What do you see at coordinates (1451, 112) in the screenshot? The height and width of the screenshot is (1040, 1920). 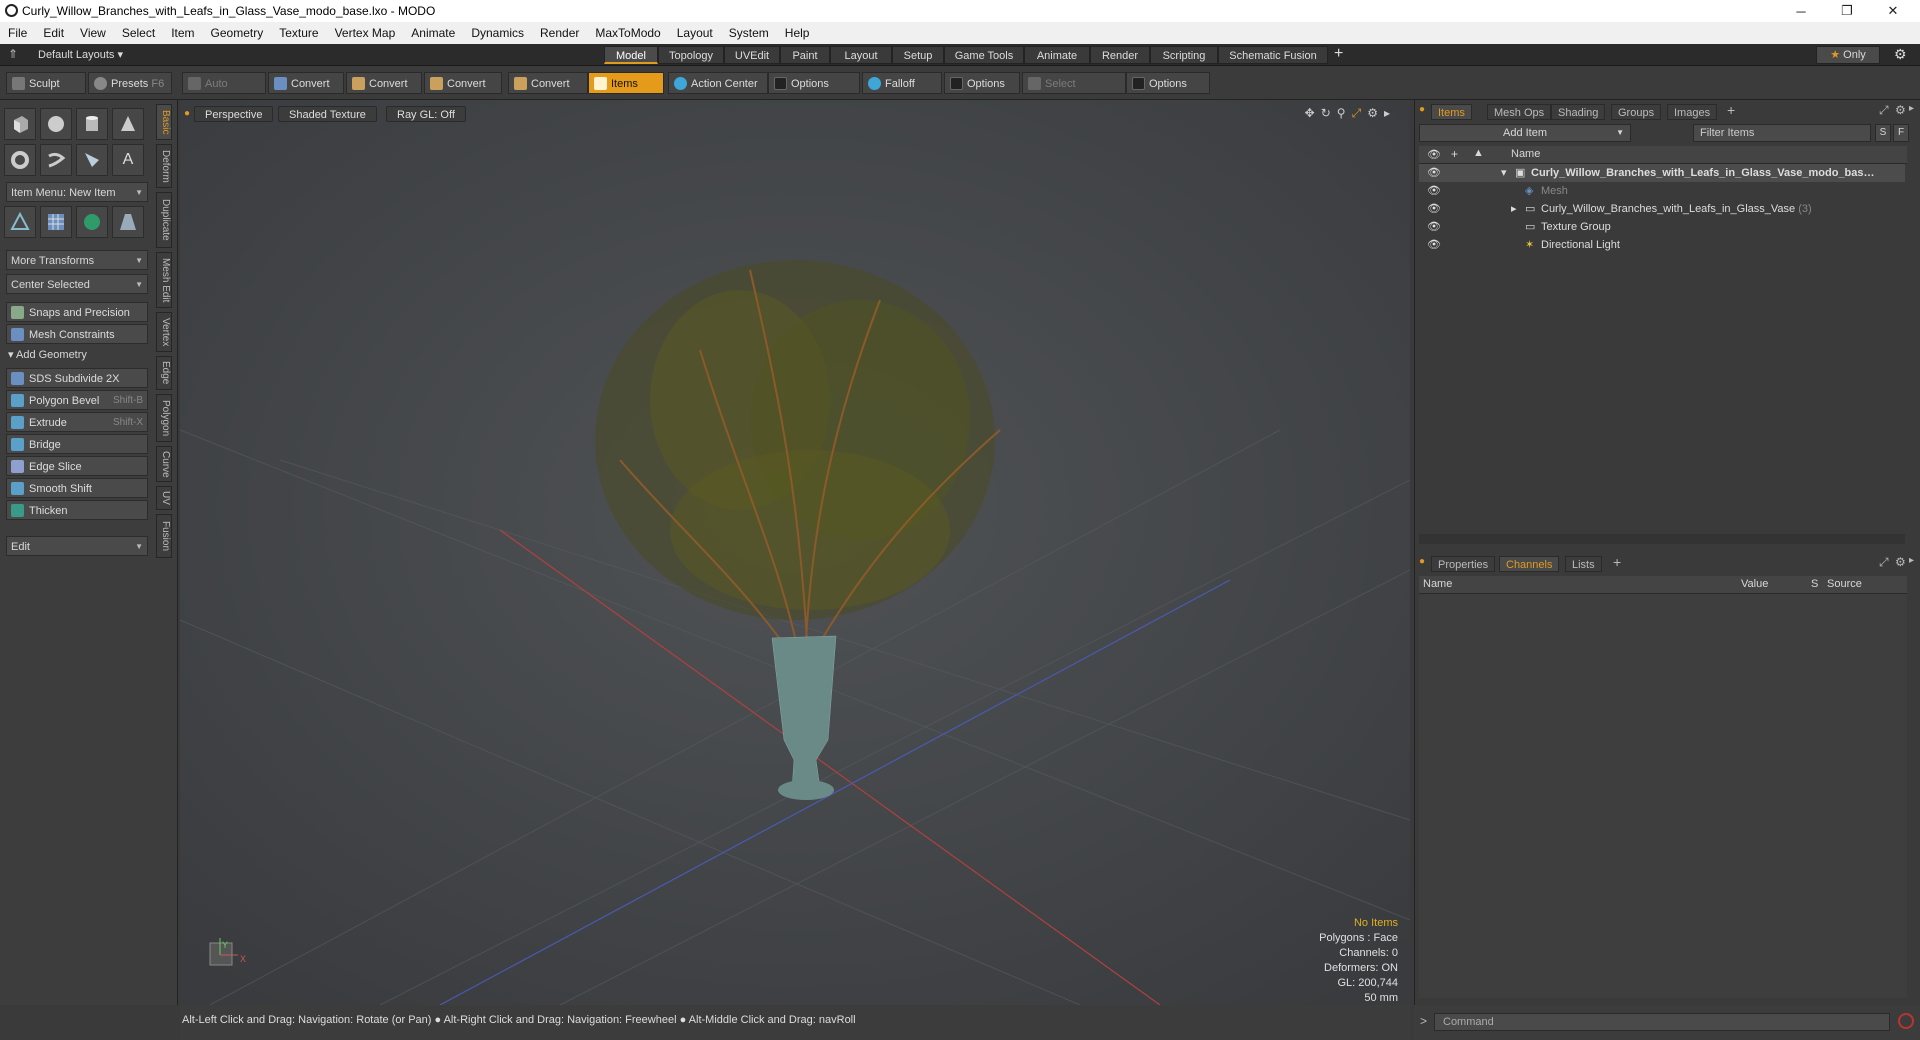 I see `tab-items: Items` at bounding box center [1451, 112].